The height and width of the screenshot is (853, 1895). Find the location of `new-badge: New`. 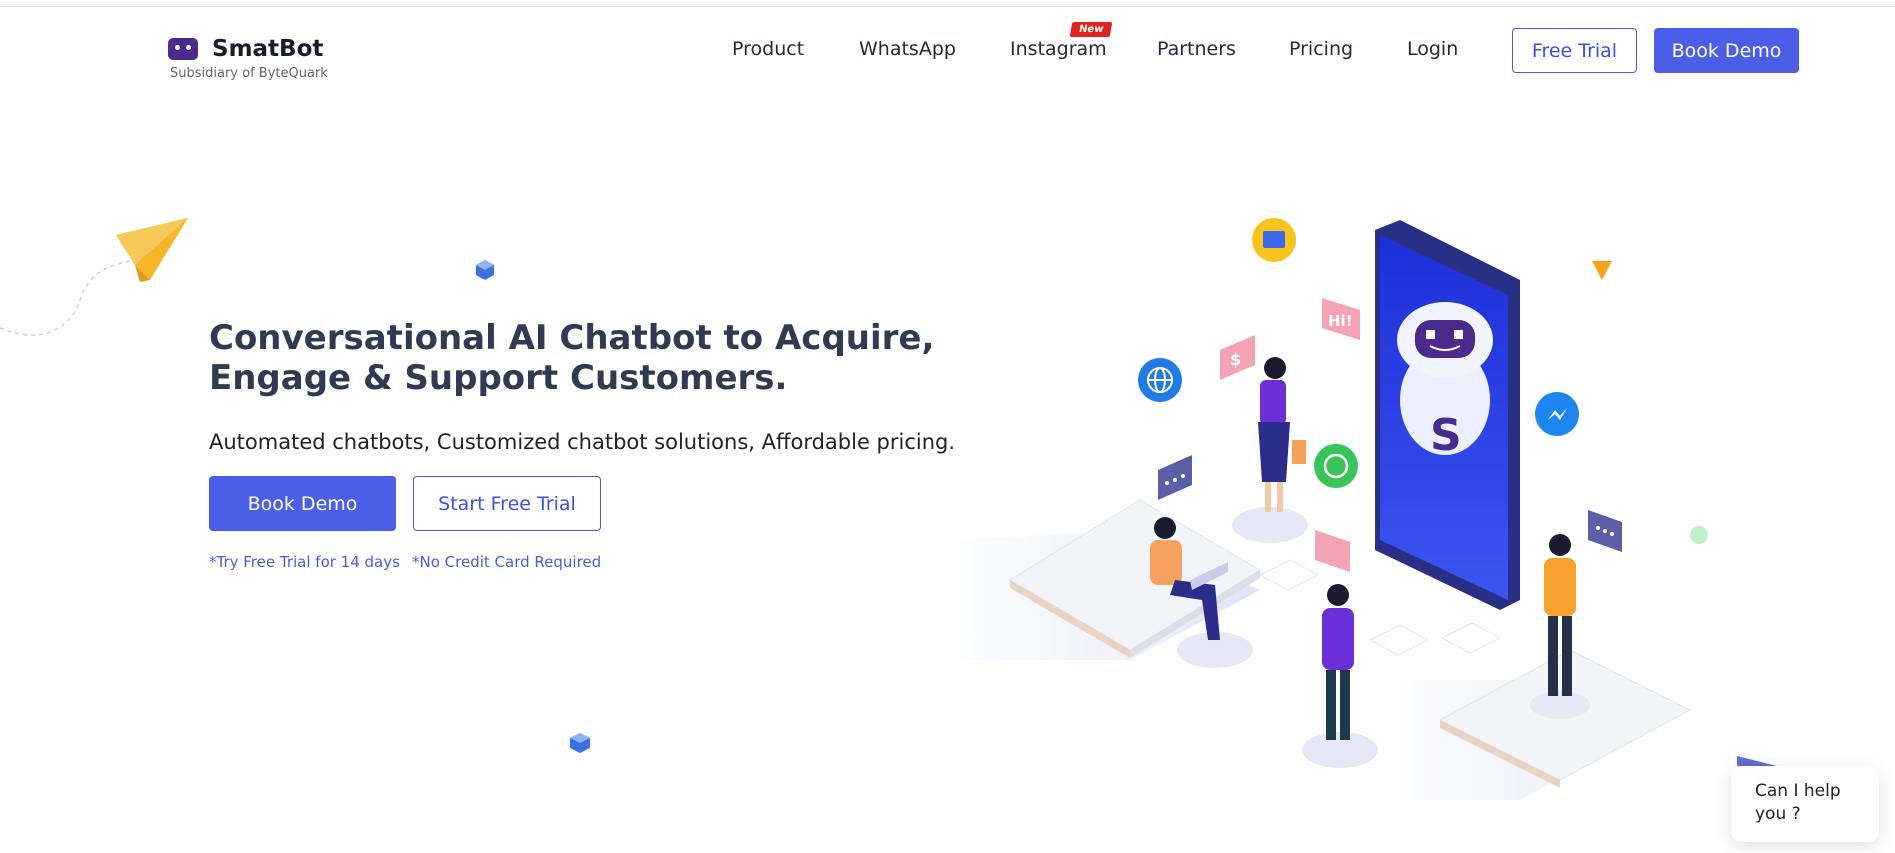

new-badge: New is located at coordinates (1091, 29).